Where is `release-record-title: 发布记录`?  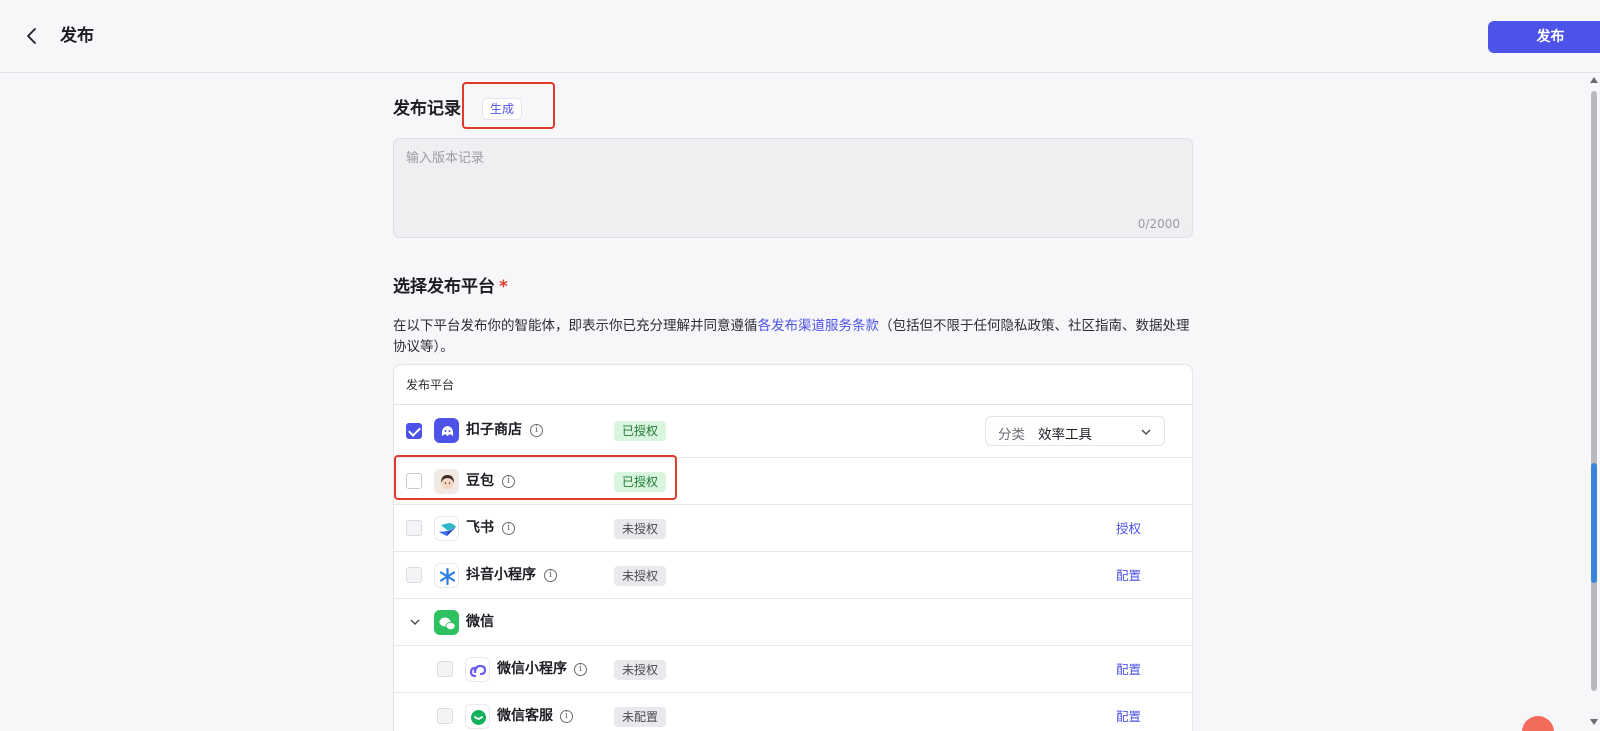
release-record-title: 发布记录 is located at coordinates (427, 109).